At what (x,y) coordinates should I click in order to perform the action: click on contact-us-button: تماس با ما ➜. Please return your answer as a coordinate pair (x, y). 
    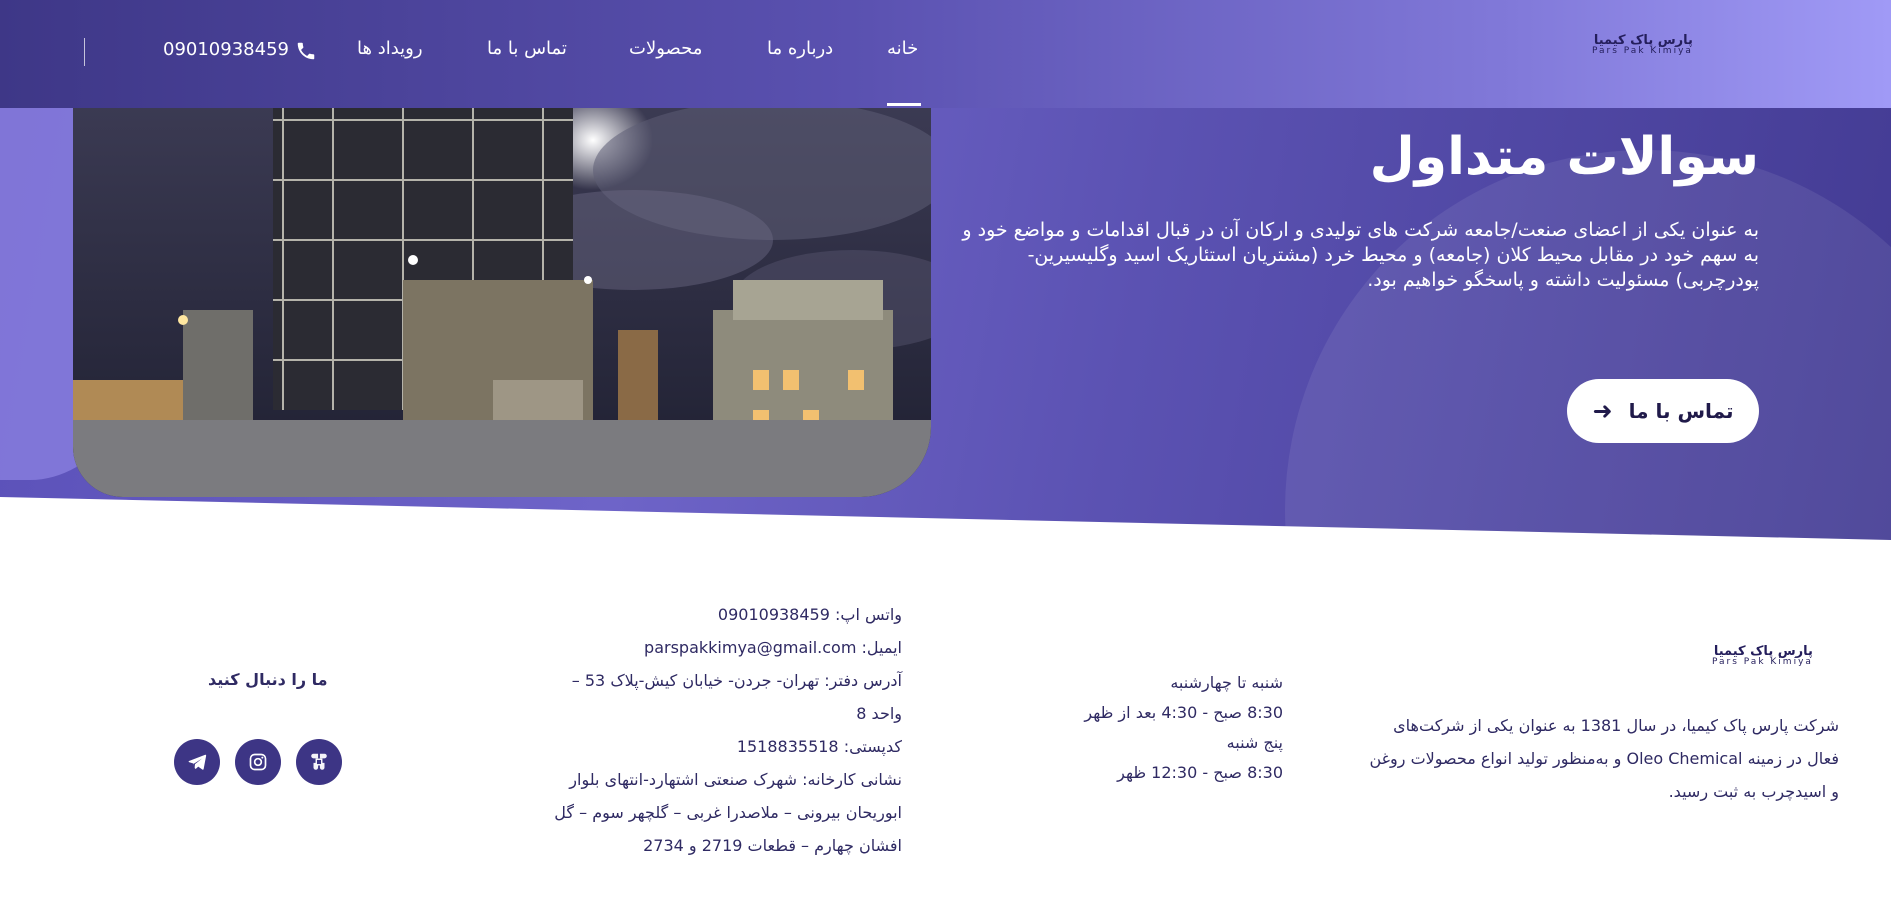
    Looking at the image, I should click on (1663, 411).